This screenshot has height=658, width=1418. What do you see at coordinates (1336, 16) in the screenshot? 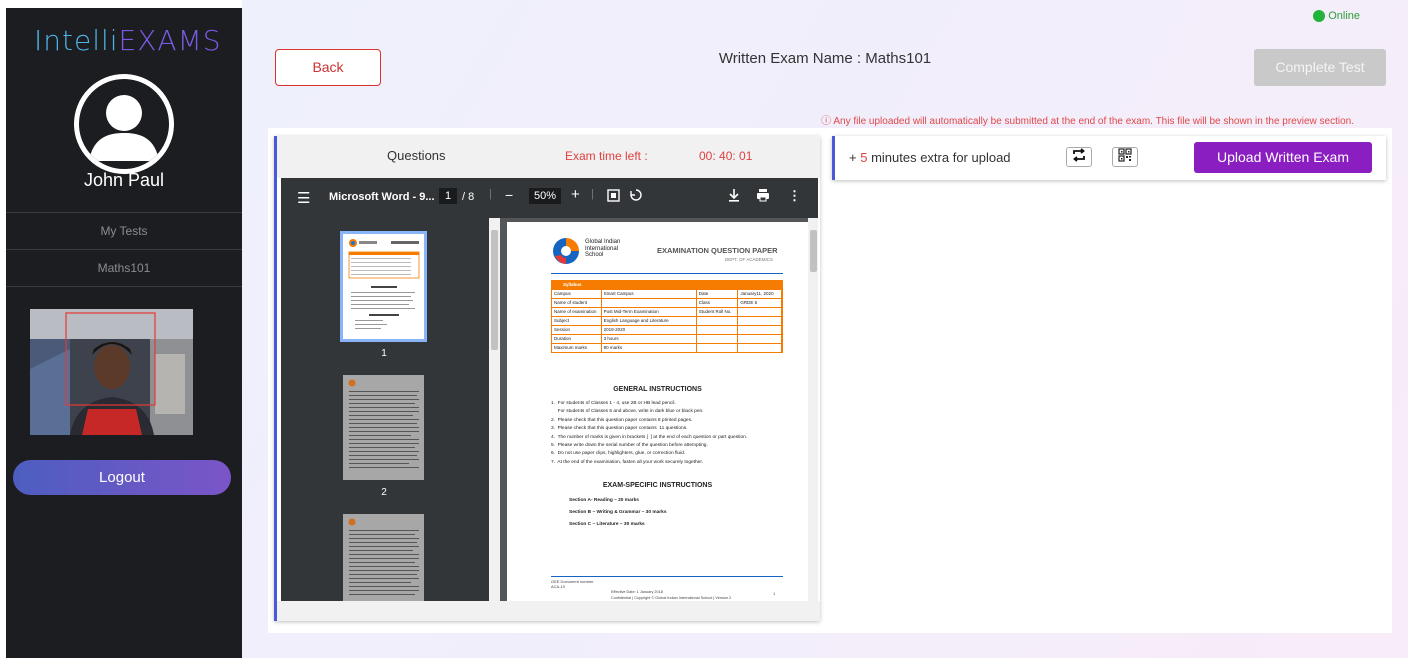
I see `connection-status: Online` at bounding box center [1336, 16].